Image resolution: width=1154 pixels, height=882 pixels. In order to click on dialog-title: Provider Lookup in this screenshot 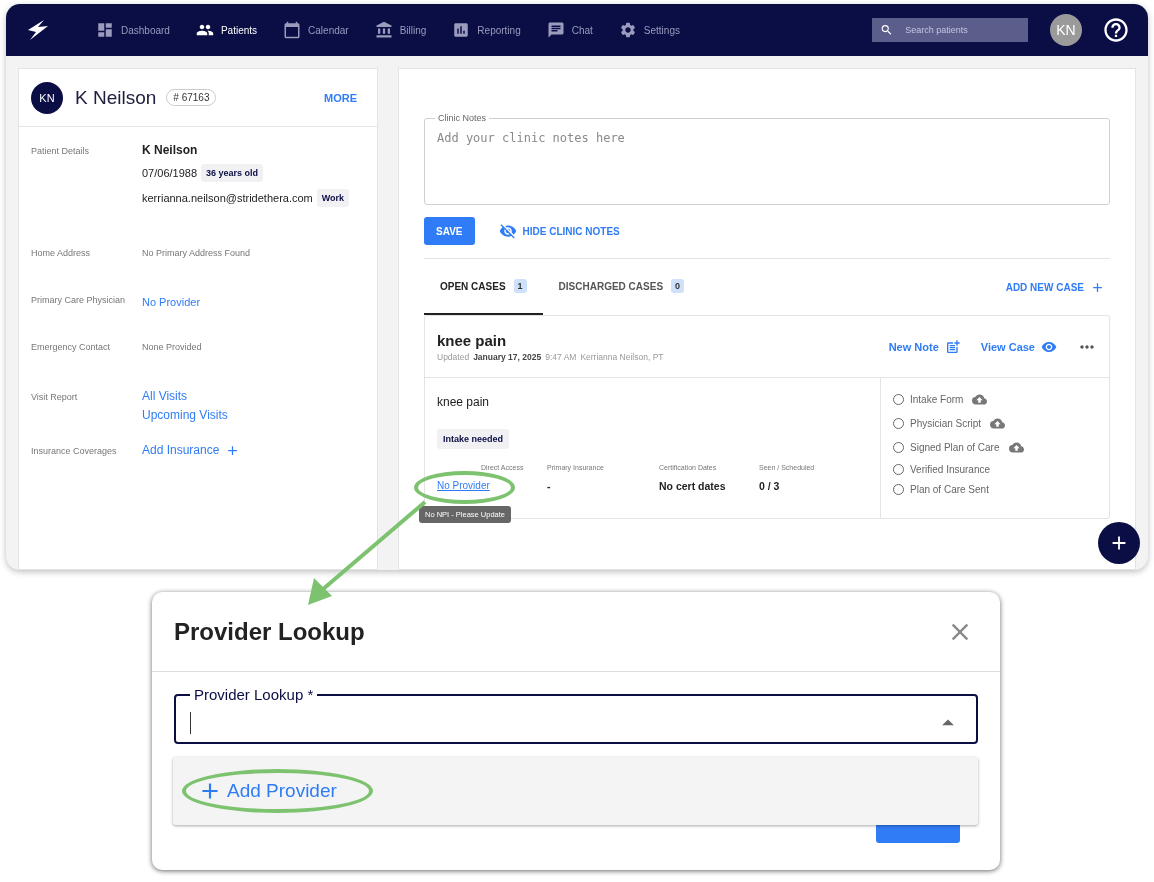, I will do `click(269, 631)`.